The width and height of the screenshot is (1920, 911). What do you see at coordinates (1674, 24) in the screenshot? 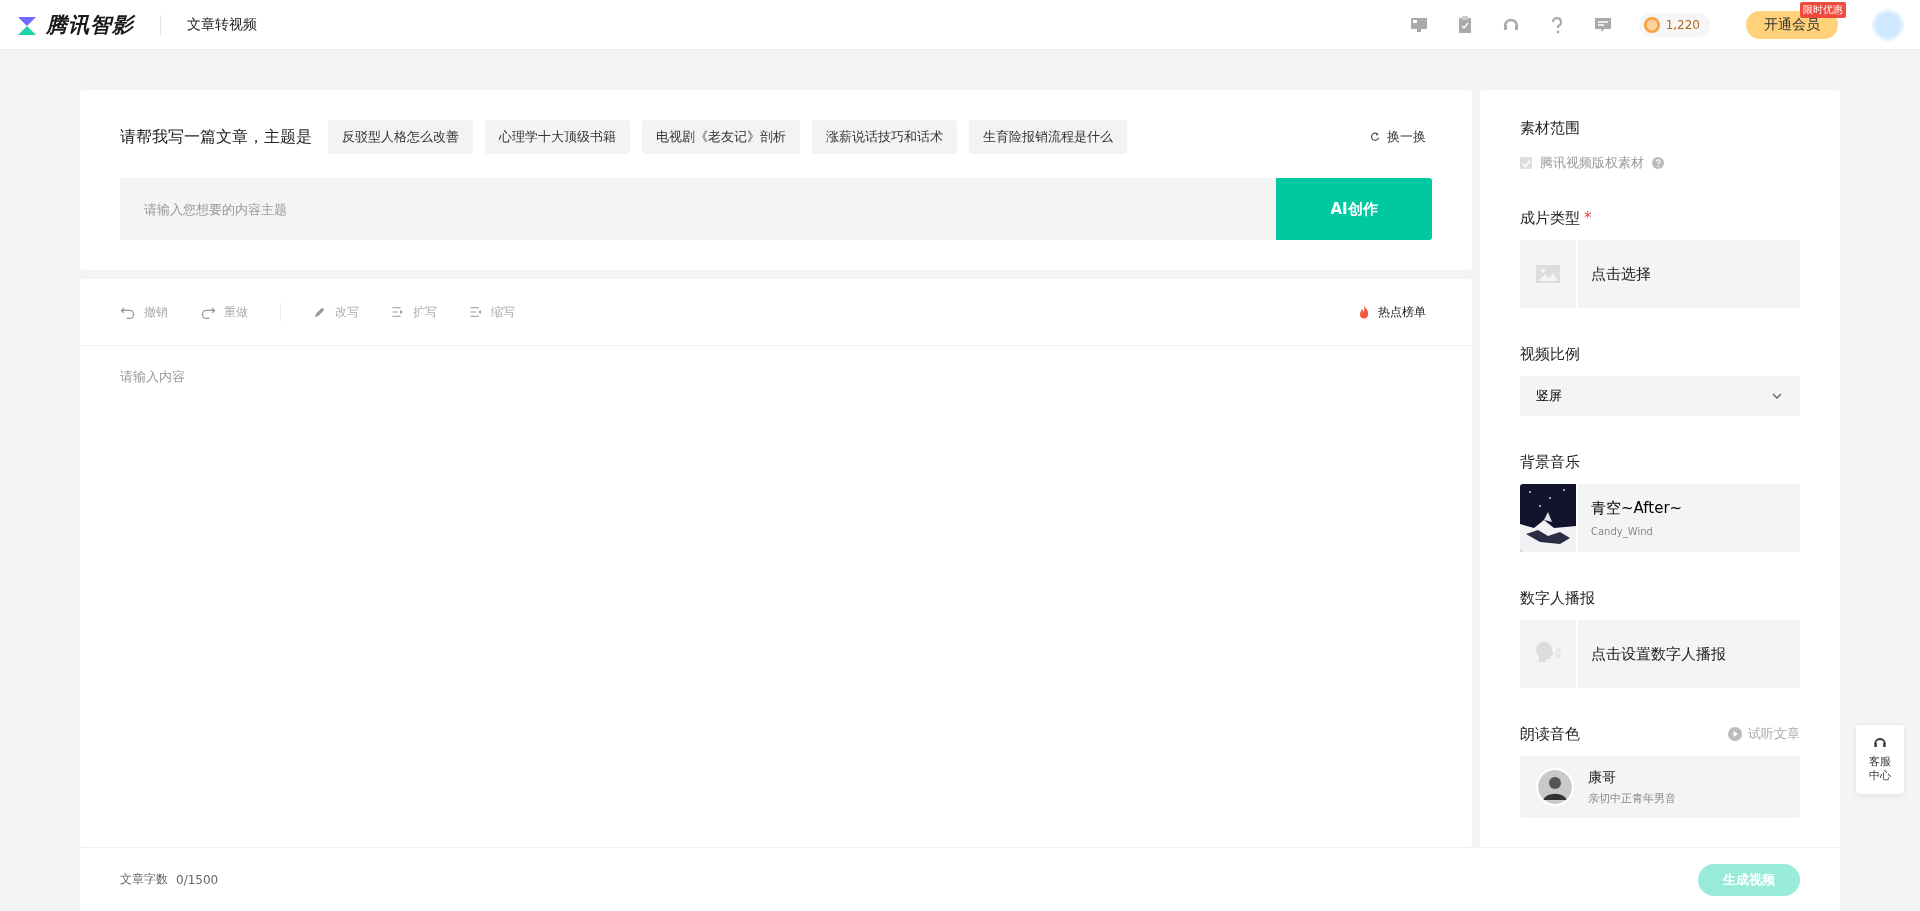
I see `coin-balance: 1,220` at bounding box center [1674, 24].